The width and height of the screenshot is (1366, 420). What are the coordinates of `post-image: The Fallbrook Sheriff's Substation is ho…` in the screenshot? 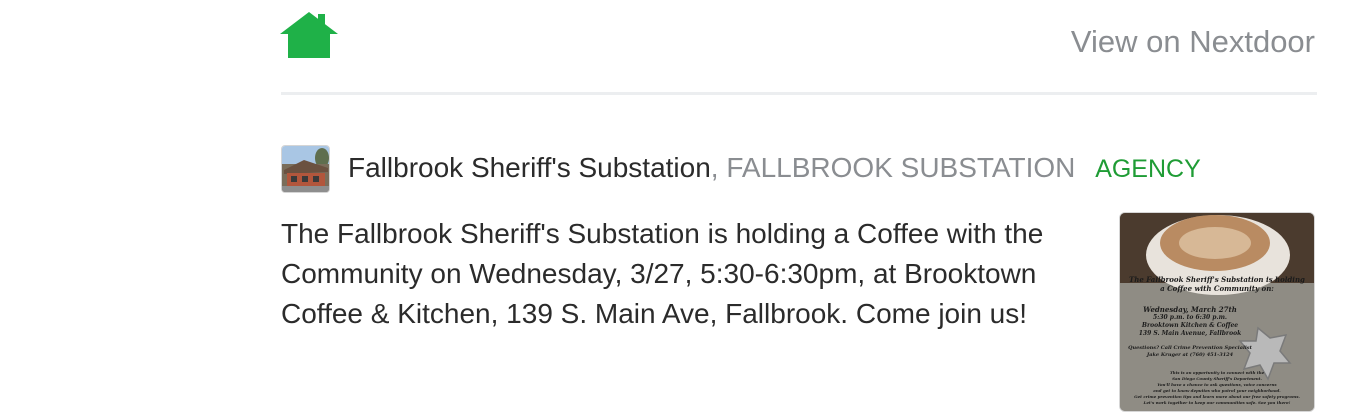 It's located at (1217, 312).